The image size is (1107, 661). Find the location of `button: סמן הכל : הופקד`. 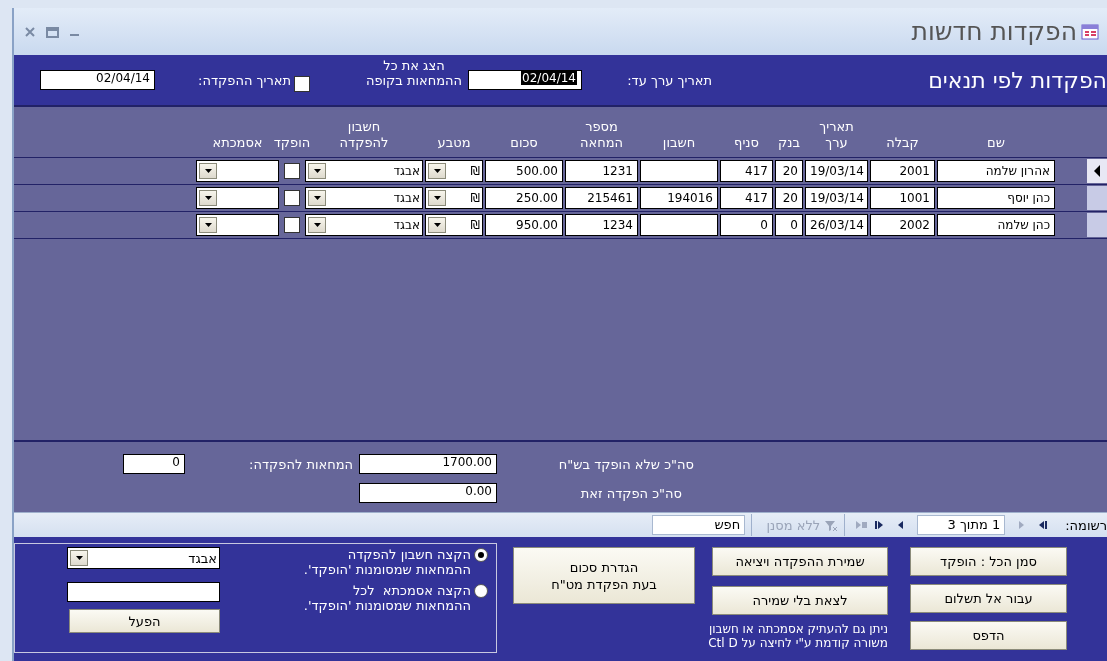

button: סמן הכל : הופקד is located at coordinates (988, 561).